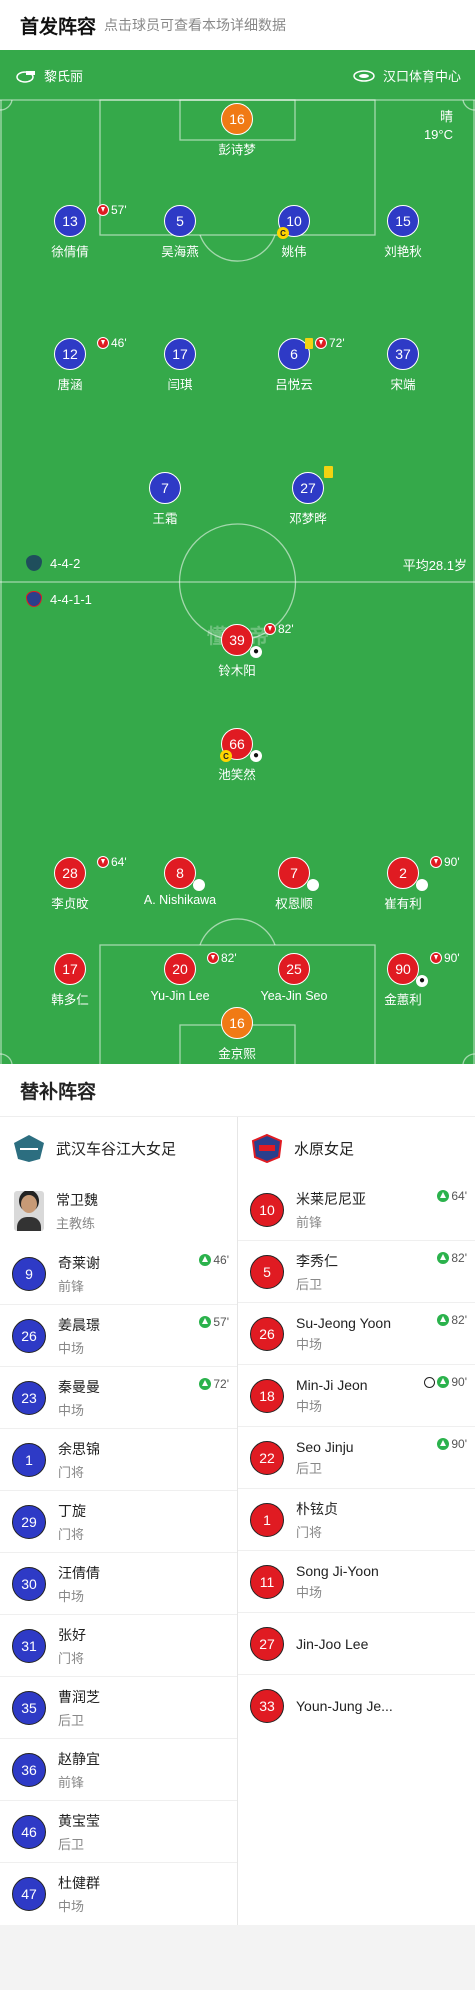 The image size is (475, 1990). What do you see at coordinates (181, 977) in the screenshot?
I see `away-player: 20 82' Yu-Jin Lee` at bounding box center [181, 977].